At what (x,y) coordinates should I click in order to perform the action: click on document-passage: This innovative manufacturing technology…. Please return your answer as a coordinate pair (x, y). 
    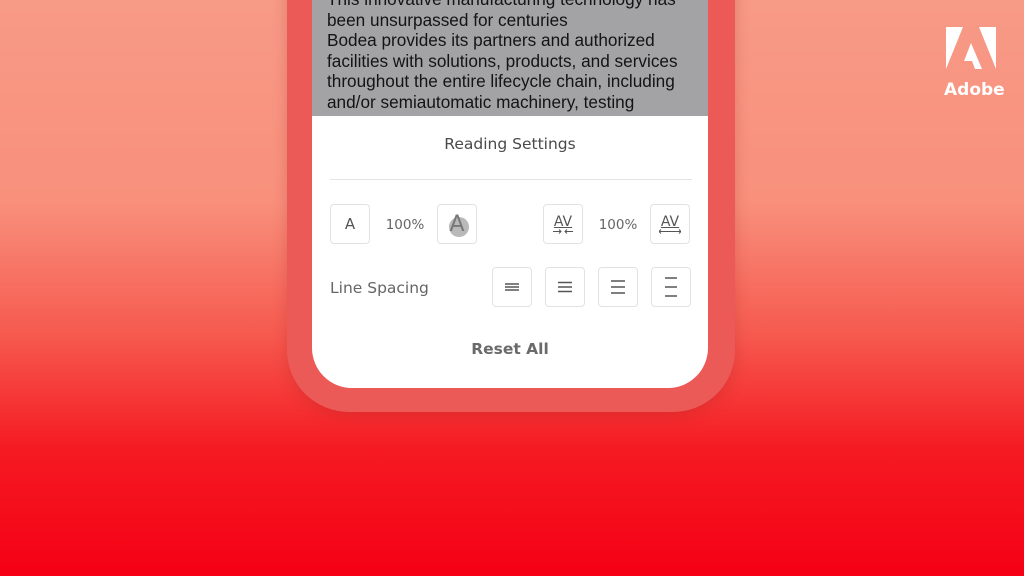
    Looking at the image, I should click on (510, 58).